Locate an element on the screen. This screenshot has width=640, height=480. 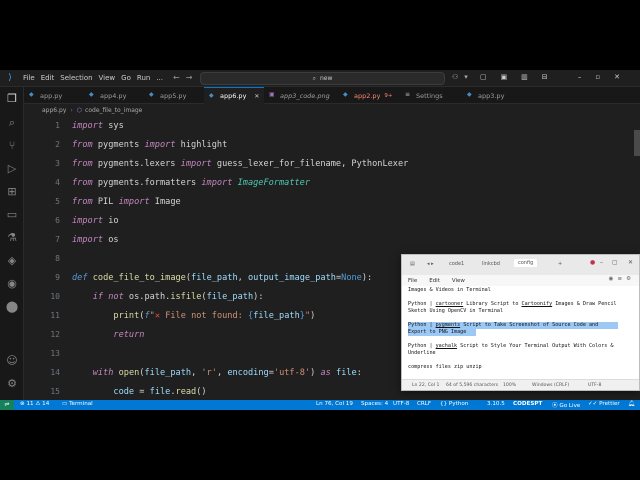
tab-app6: ◆ app6.py ✕ is located at coordinates (234, 95).